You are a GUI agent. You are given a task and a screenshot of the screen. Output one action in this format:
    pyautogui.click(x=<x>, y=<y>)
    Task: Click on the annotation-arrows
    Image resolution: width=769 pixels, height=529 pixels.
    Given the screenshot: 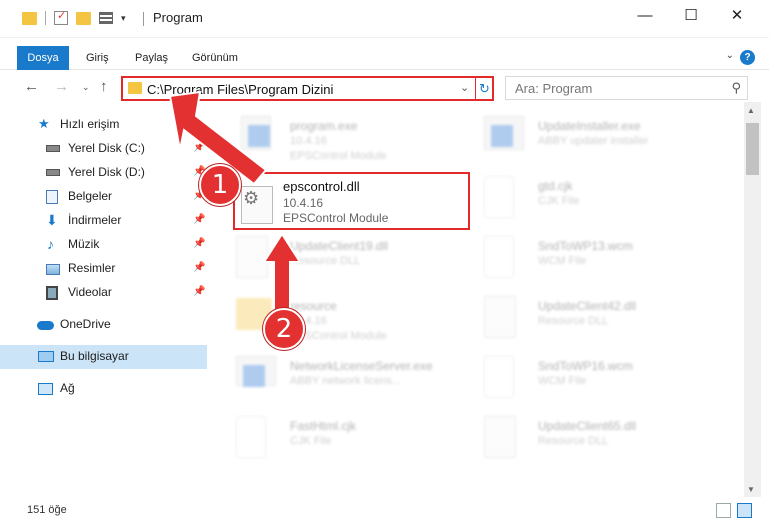 What is the action you would take?
    pyautogui.click(x=235, y=211)
    